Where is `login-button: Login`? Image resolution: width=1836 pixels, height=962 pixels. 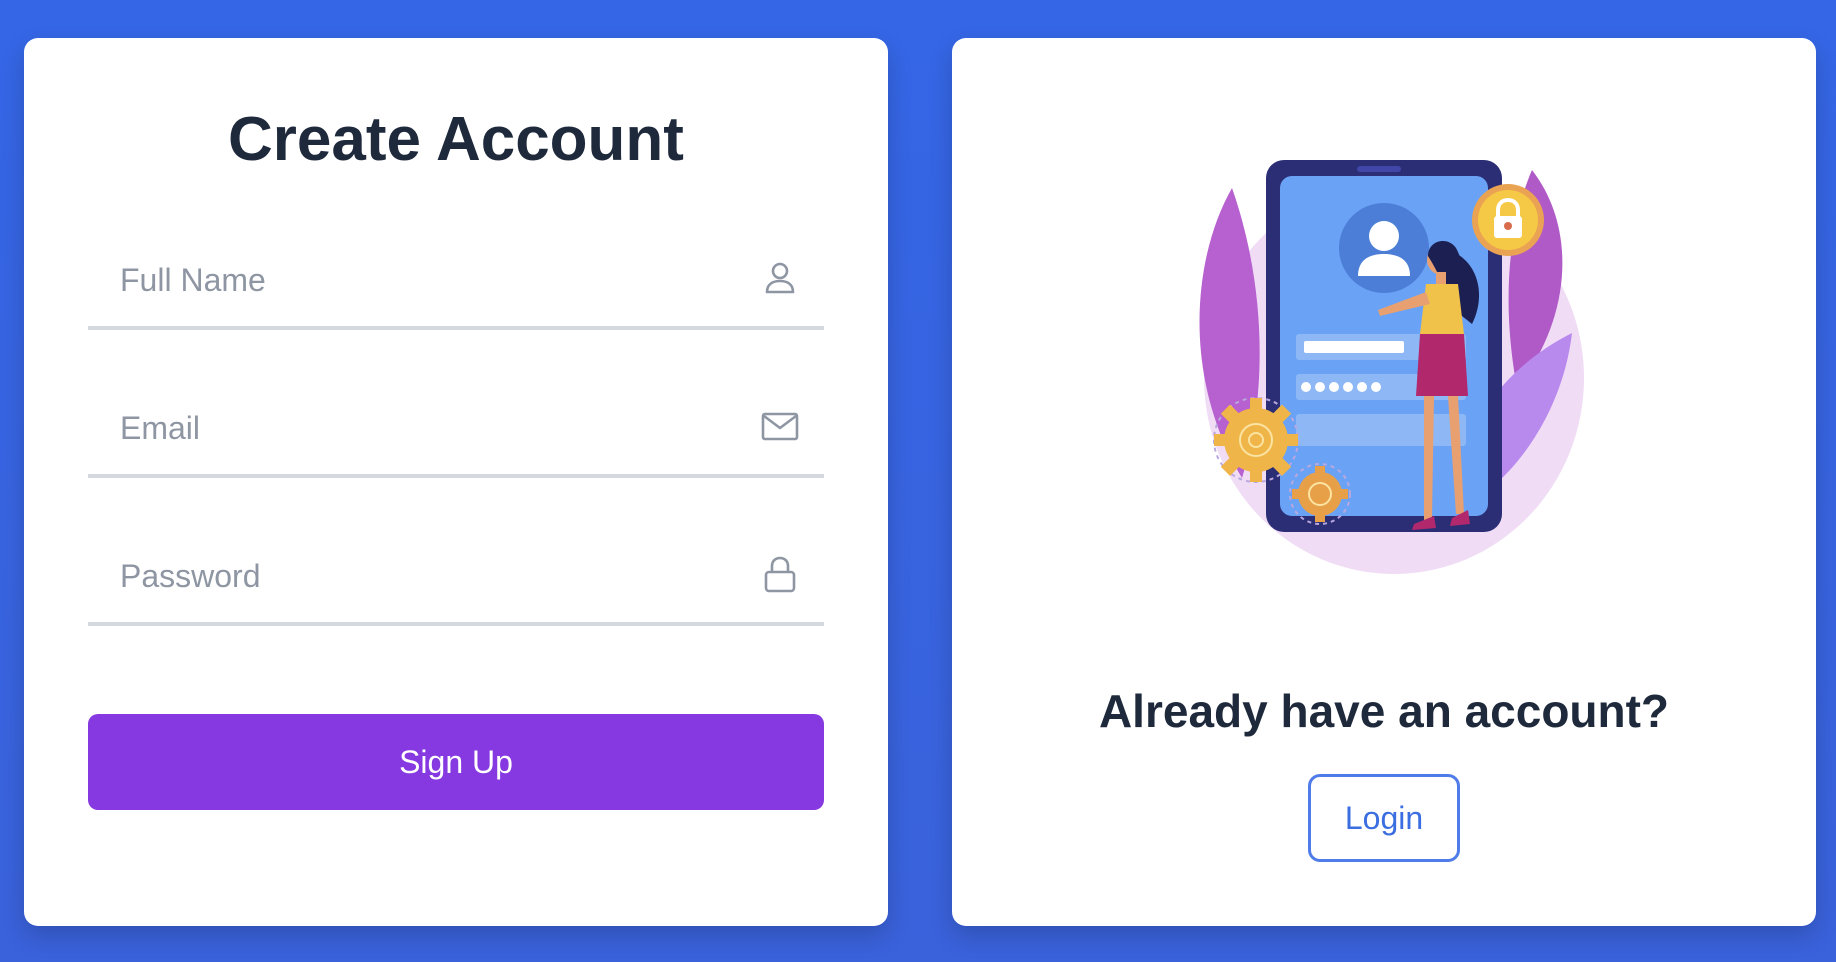 login-button: Login is located at coordinates (1384, 818).